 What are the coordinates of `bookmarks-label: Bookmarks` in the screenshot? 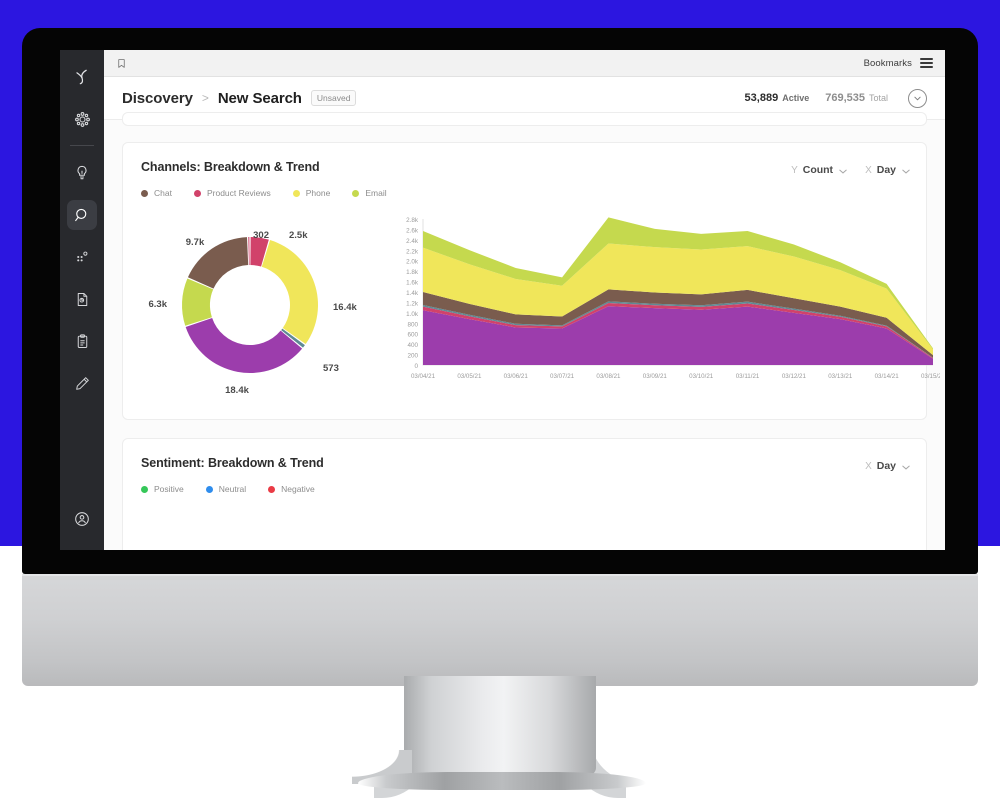 It's located at (888, 63).